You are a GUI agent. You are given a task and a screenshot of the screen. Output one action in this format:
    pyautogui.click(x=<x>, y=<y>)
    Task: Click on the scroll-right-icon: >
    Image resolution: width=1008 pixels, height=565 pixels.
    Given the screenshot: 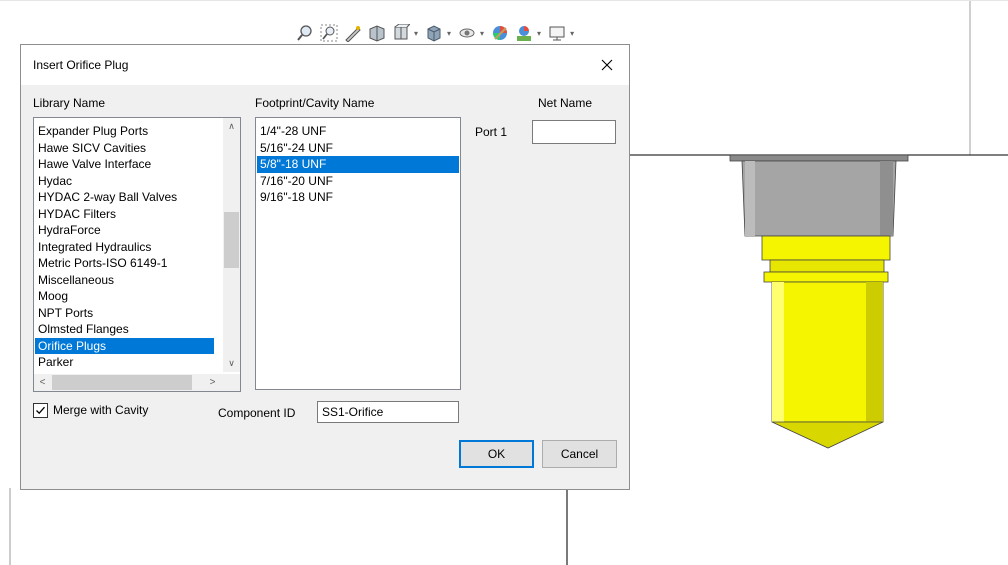 What is the action you would take?
    pyautogui.click(x=212, y=382)
    